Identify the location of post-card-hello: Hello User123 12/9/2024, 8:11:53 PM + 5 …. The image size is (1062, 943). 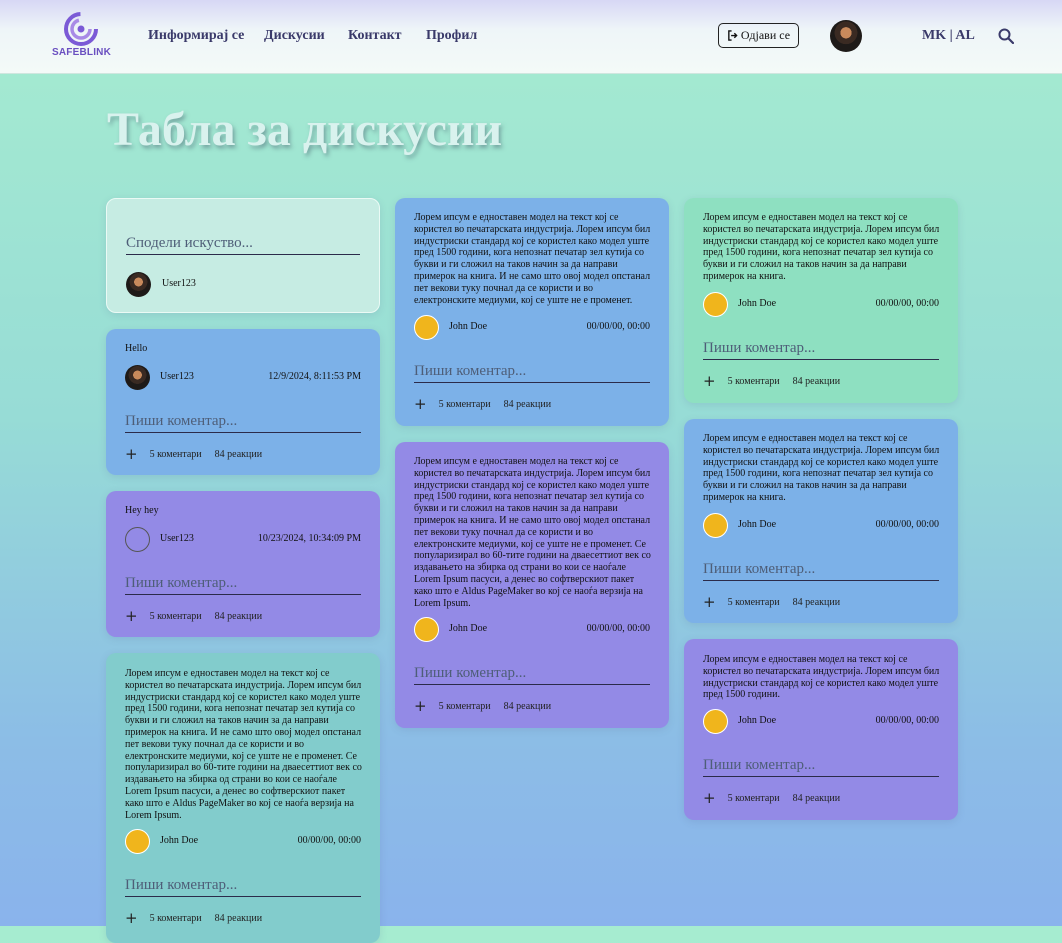
(243, 402).